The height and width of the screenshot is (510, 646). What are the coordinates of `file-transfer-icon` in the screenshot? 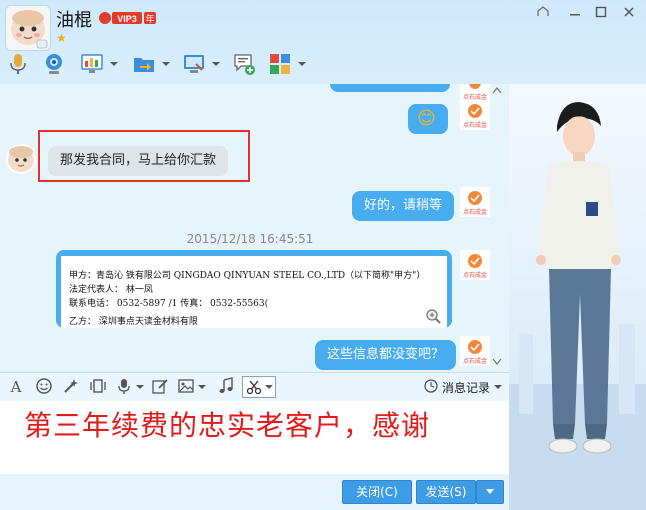 It's located at (144, 64).